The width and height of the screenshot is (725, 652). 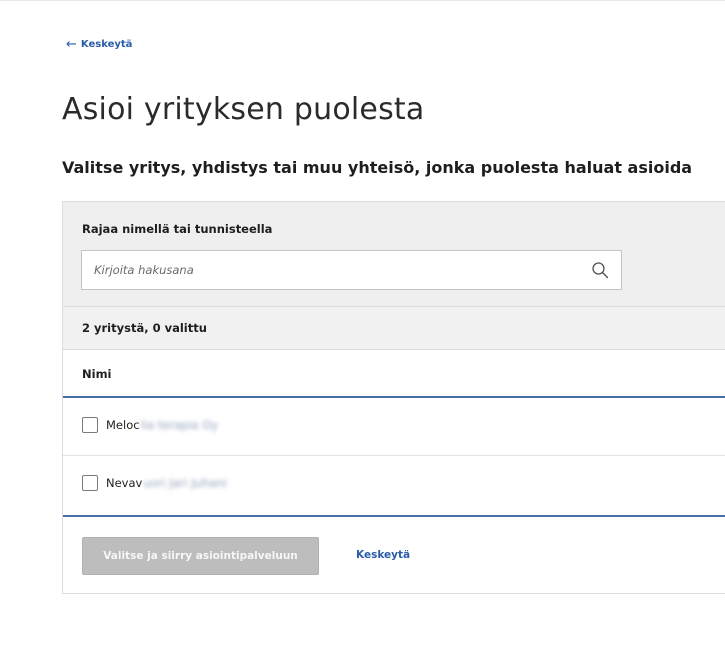 I want to click on table-row: Meloclia terapia Oy, so click(x=394, y=427).